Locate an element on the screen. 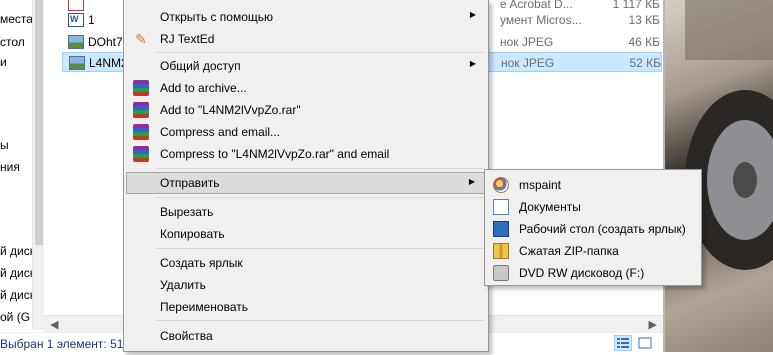 This screenshot has height=355, width=773. menu-item-label: Копировать is located at coordinates (192, 234).